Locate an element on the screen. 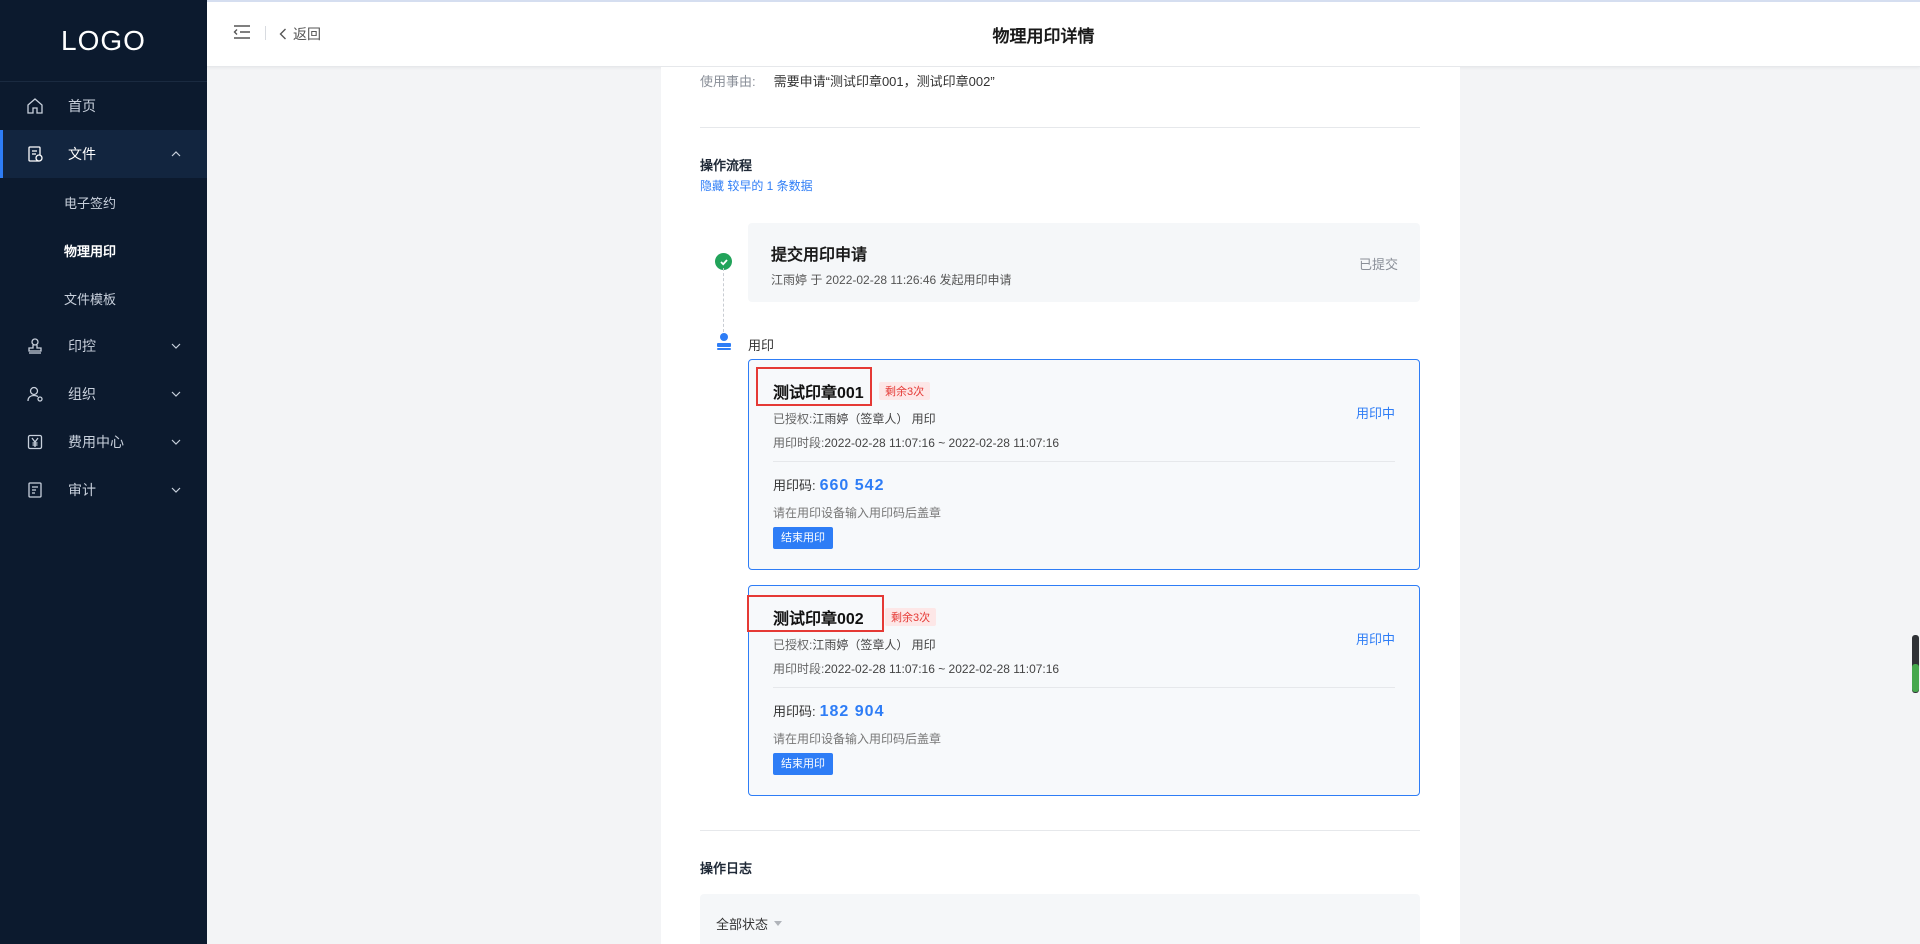  sidebar-item-organization: 组织 is located at coordinates (103, 394).